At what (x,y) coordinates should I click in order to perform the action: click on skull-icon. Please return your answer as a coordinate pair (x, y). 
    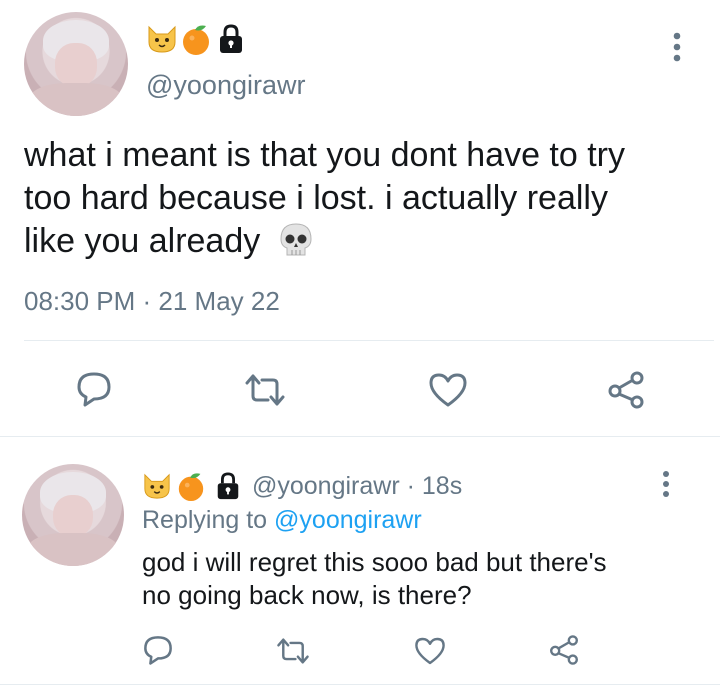
    Looking at the image, I should click on (296, 246).